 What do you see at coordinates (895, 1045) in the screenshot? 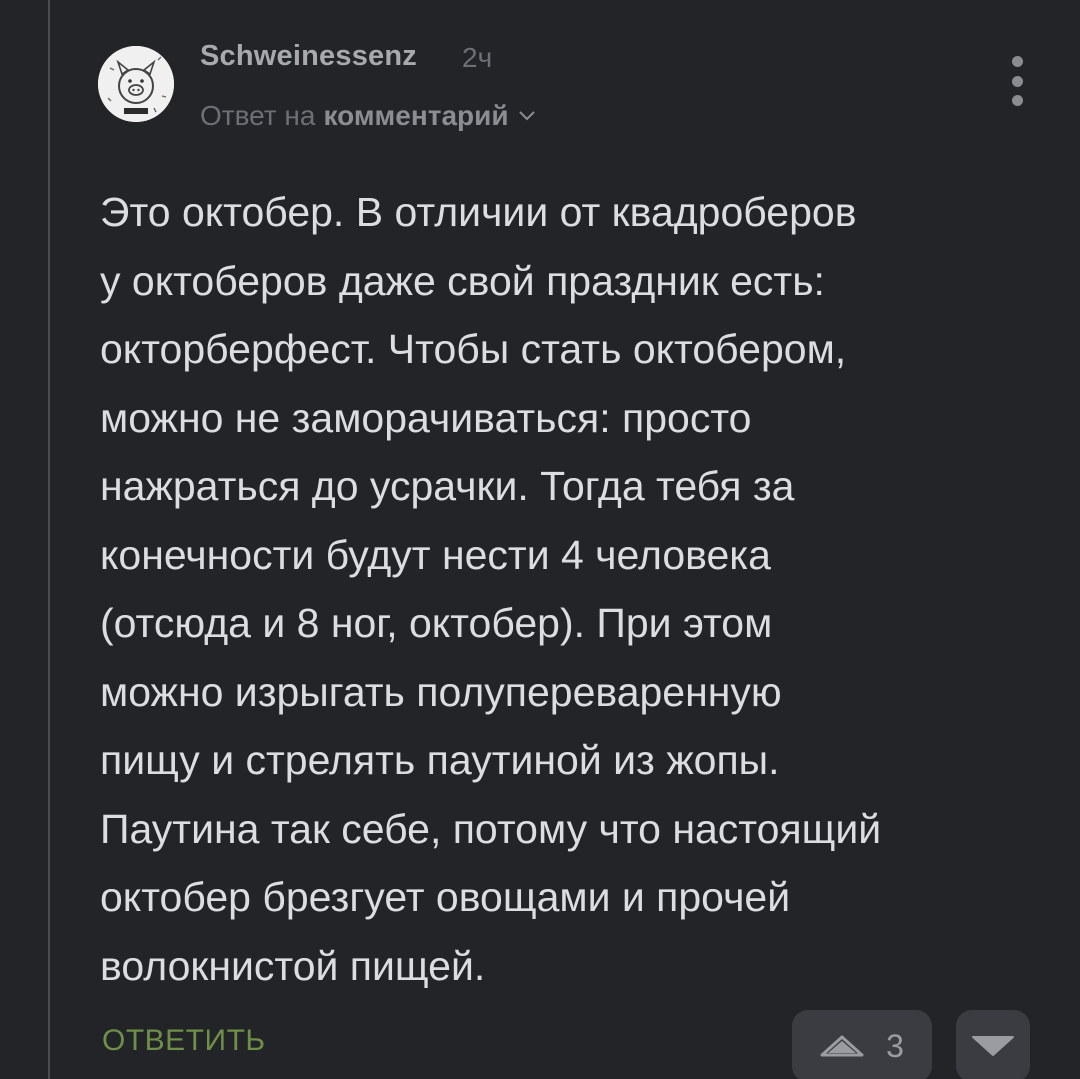
I see `rating-count: 3` at bounding box center [895, 1045].